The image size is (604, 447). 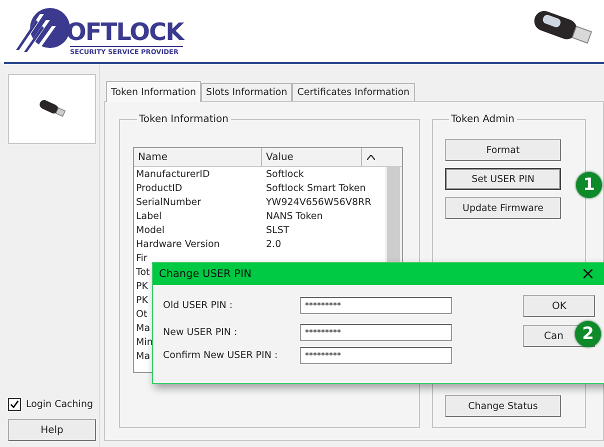 What do you see at coordinates (277, 231) in the screenshot?
I see `table-cell-text: SLST` at bounding box center [277, 231].